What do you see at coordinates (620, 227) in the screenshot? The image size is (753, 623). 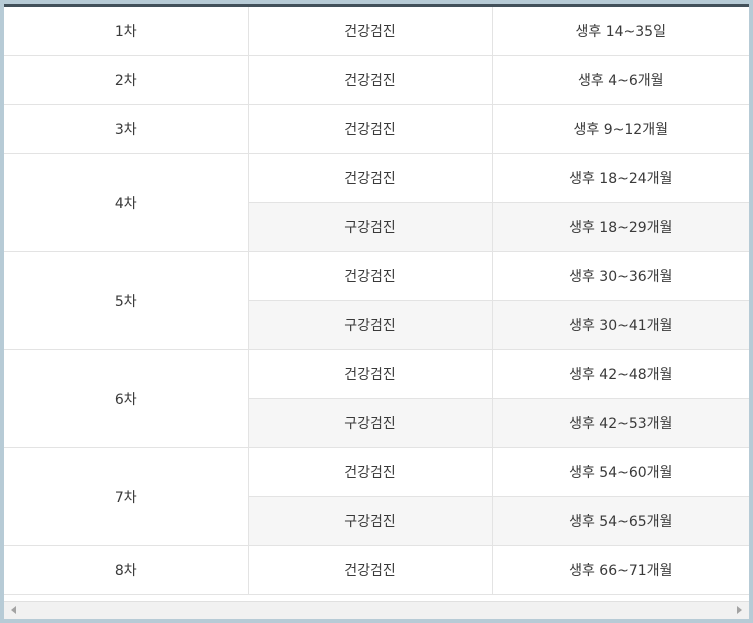 I see `period-cell: 생후 18~29개월` at bounding box center [620, 227].